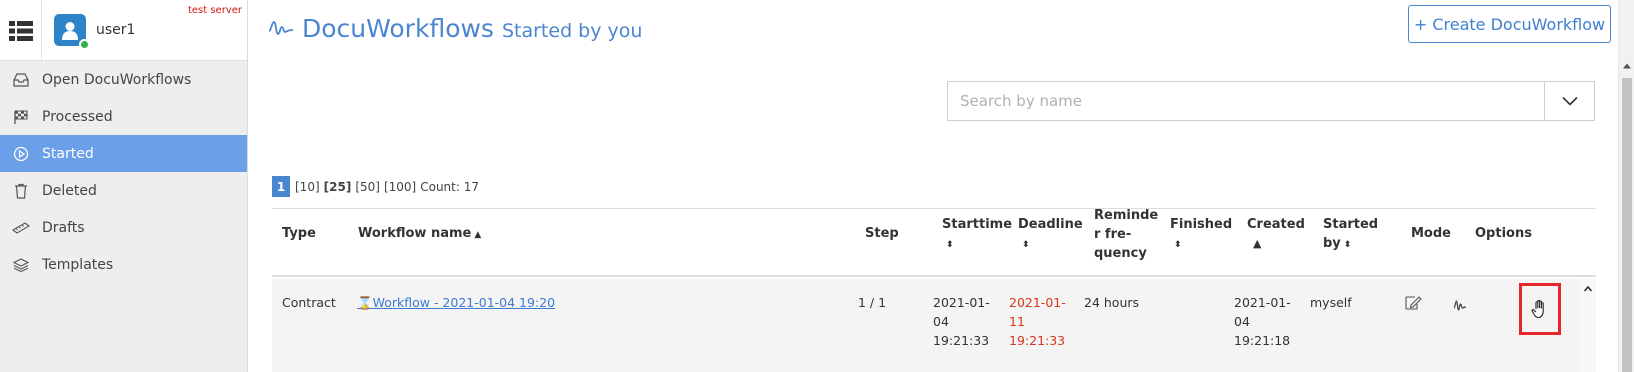 The height and width of the screenshot is (372, 1634). What do you see at coordinates (214, 10) in the screenshot?
I see `server-label: test server` at bounding box center [214, 10].